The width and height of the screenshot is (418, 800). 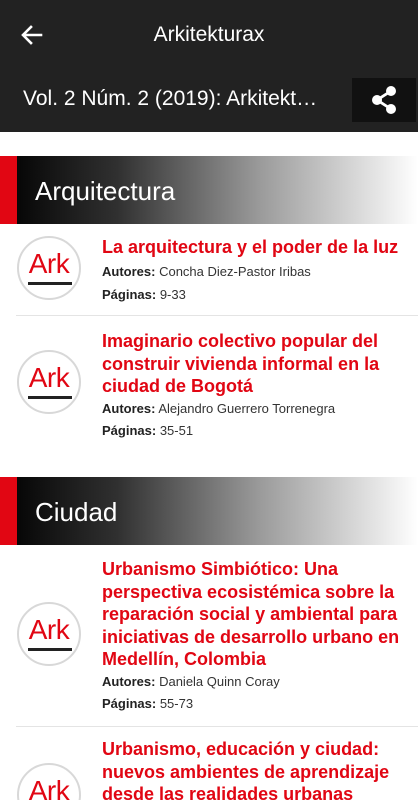 What do you see at coordinates (105, 191) in the screenshot?
I see `section-title: Arquitectura` at bounding box center [105, 191].